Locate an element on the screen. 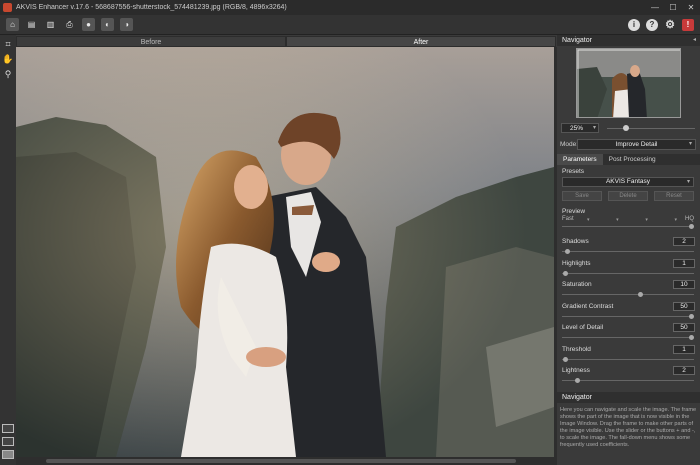  preview-hq-label: HQ is located at coordinates (689, 219).